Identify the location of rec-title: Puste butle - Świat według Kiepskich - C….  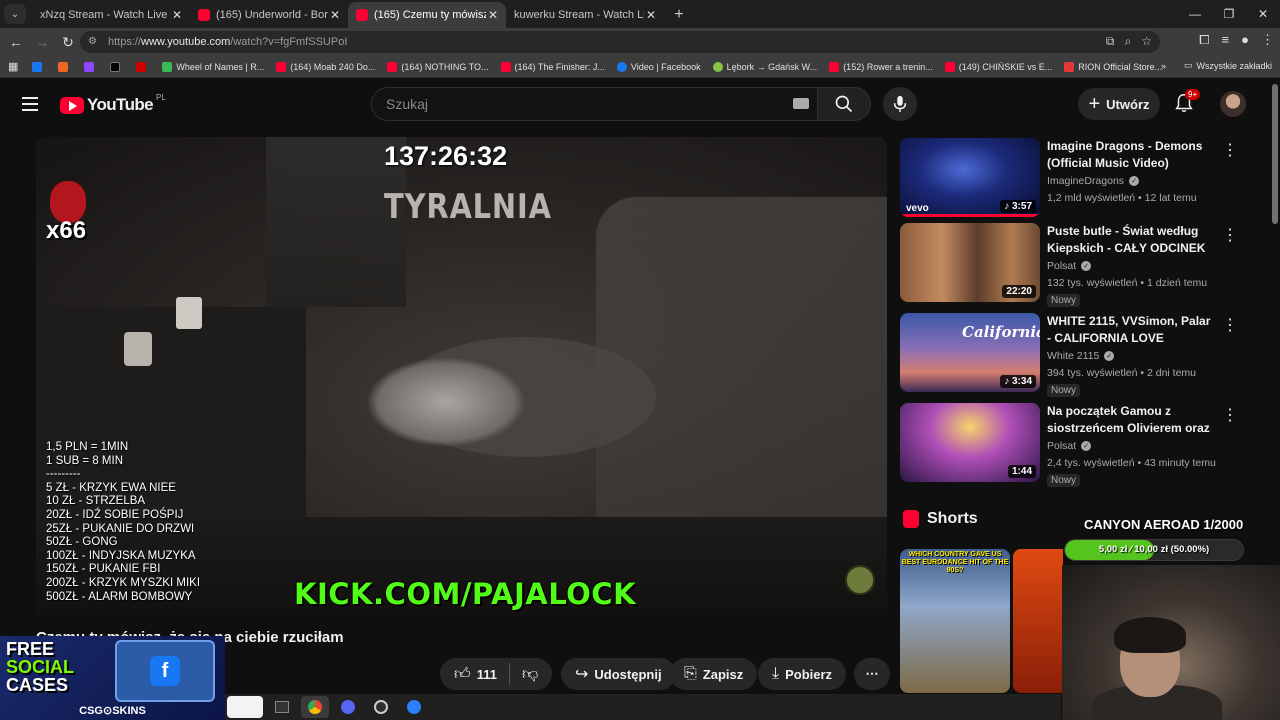
(1131, 240).